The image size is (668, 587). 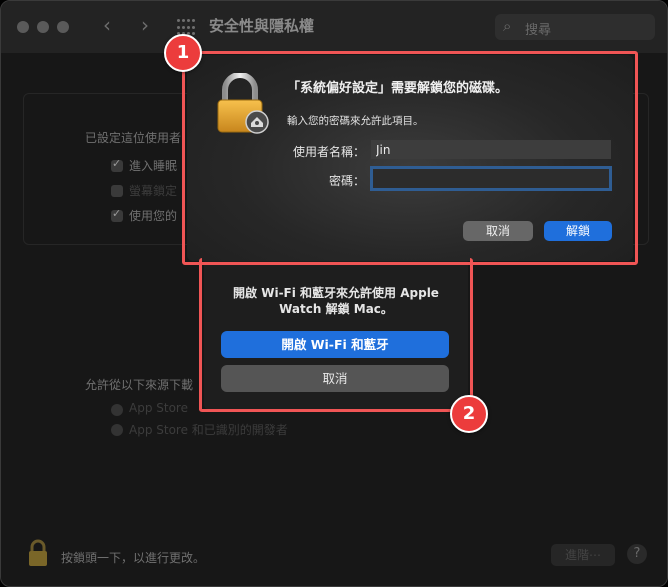 What do you see at coordinates (328, 152) in the screenshot?
I see `username-label: 使用者名稱：` at bounding box center [328, 152].